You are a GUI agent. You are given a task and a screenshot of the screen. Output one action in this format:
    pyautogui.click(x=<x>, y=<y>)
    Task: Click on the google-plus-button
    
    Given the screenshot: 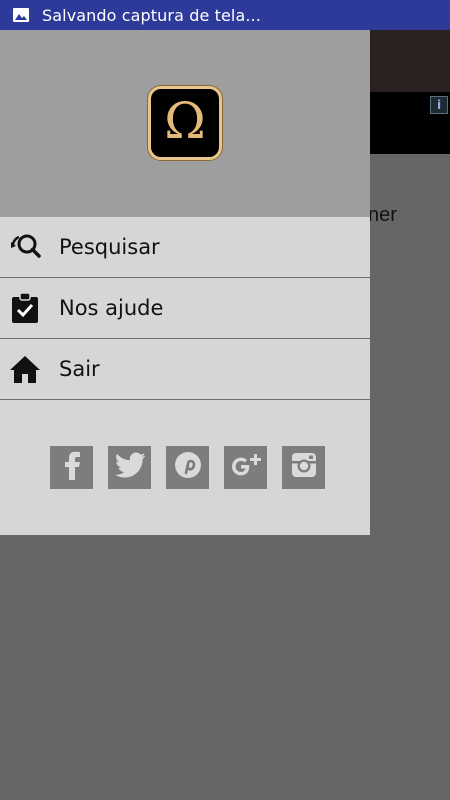 What is the action you would take?
    pyautogui.click(x=245, y=467)
    